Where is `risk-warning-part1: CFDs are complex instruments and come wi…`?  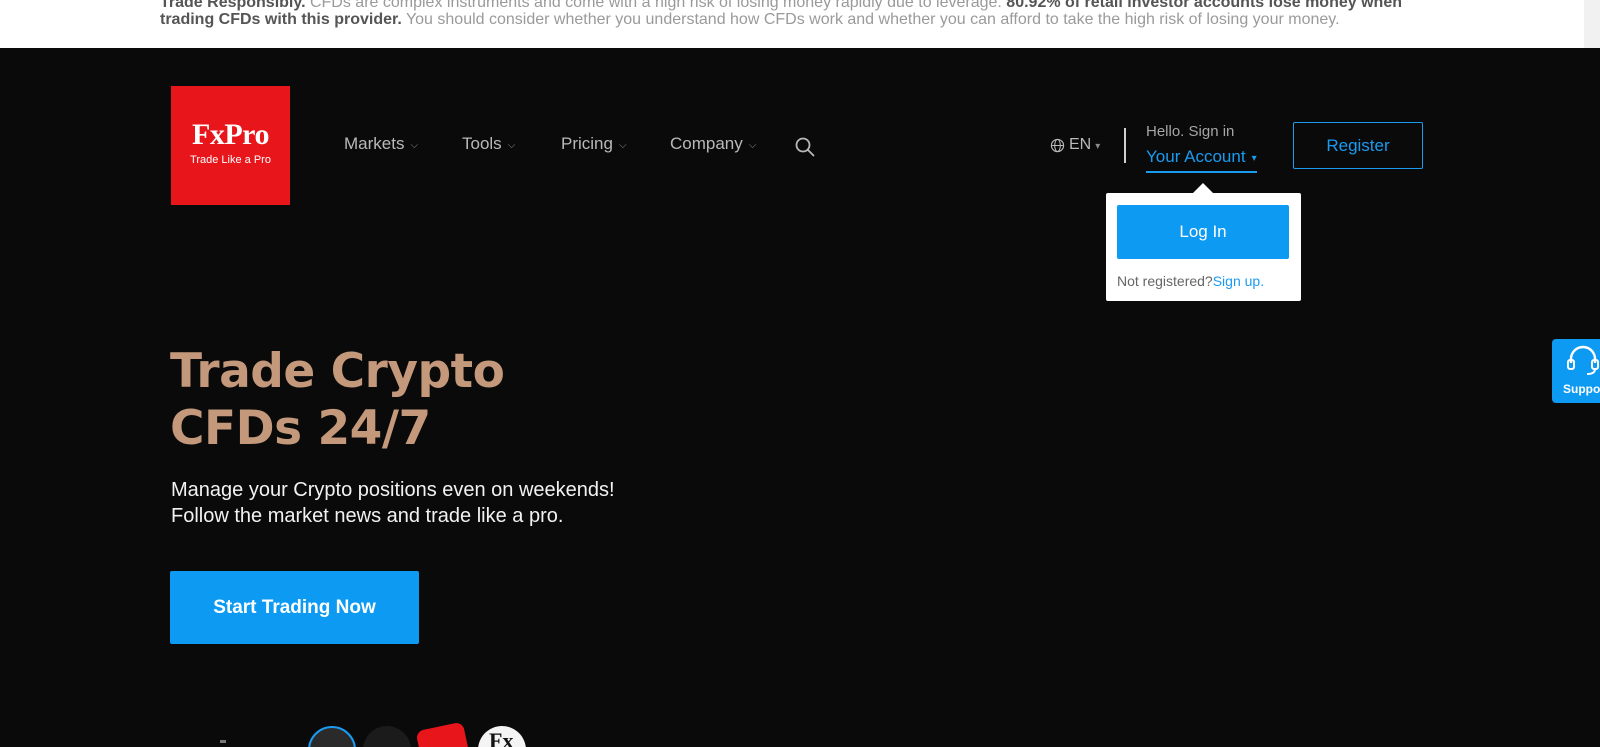 risk-warning-part1: CFDs are complex instruments and come wi… is located at coordinates (656, 5).